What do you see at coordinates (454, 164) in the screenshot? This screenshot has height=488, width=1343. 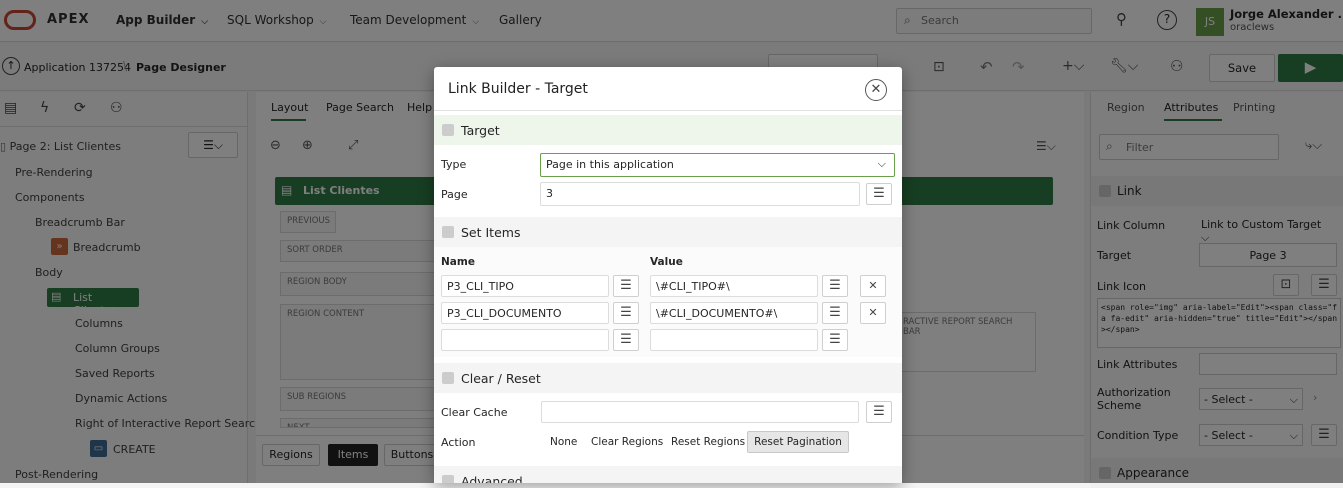 I see `type-label: Type` at bounding box center [454, 164].